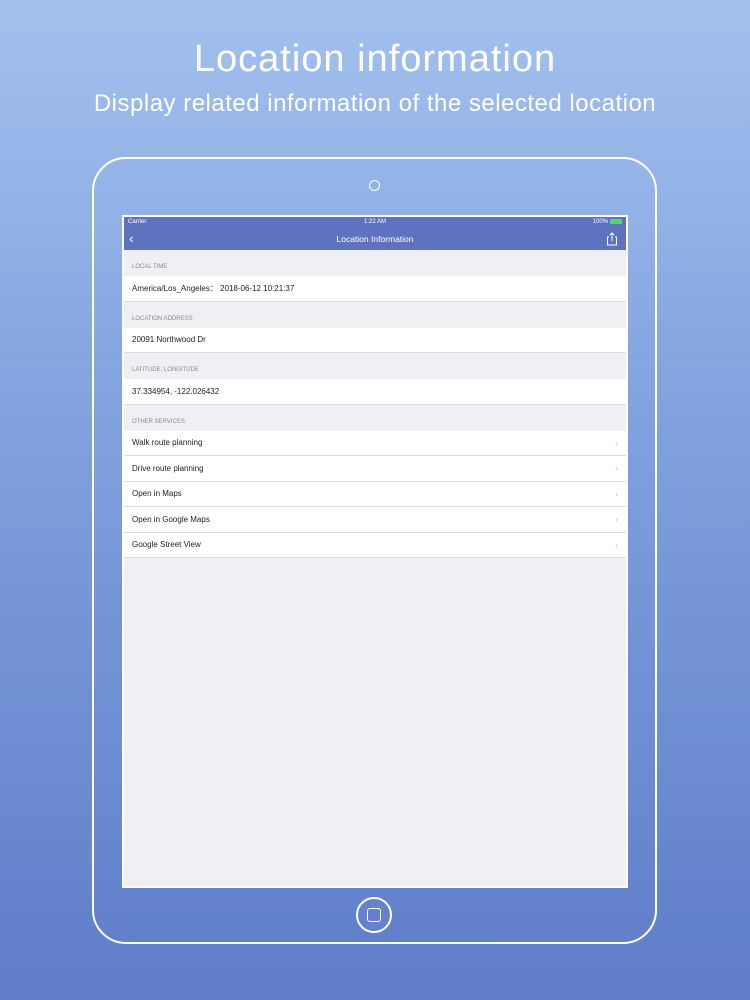  Describe the element at coordinates (375, 469) in the screenshot. I see `service-drive-route: Drive route planning ›` at that location.